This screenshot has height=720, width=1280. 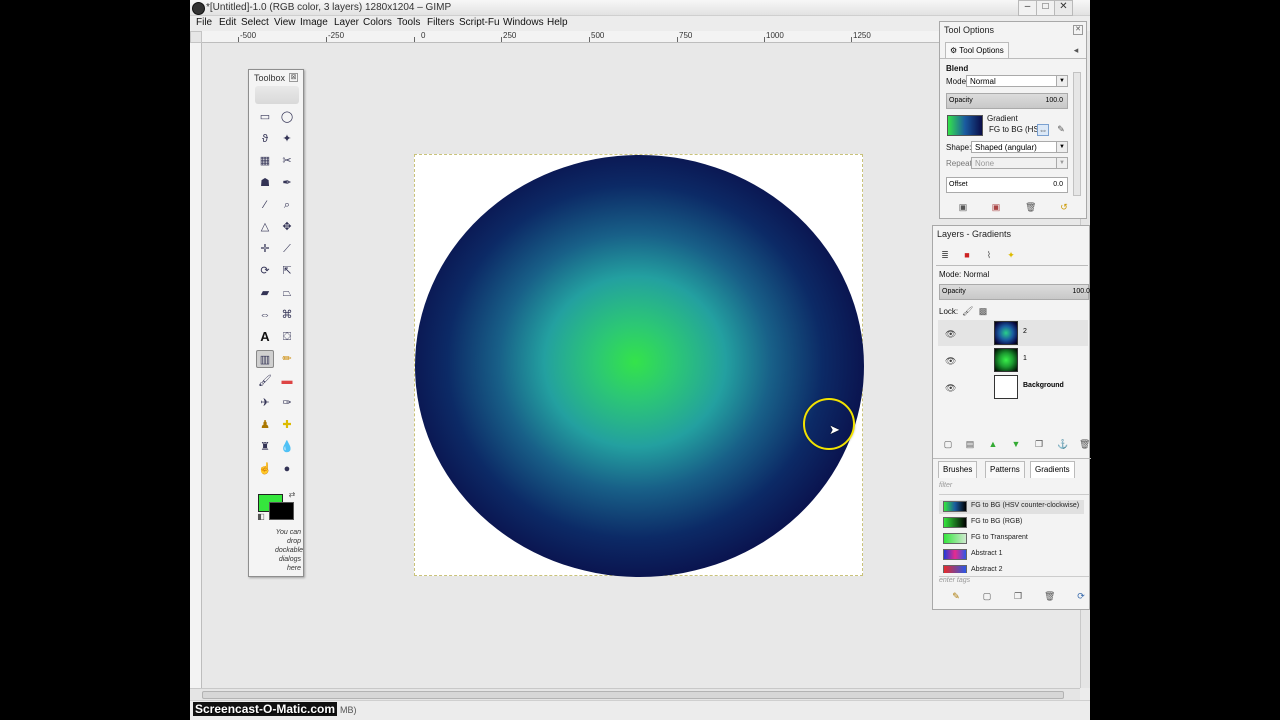 I want to click on restore-options-icon: ▣, so click(x=996, y=207).